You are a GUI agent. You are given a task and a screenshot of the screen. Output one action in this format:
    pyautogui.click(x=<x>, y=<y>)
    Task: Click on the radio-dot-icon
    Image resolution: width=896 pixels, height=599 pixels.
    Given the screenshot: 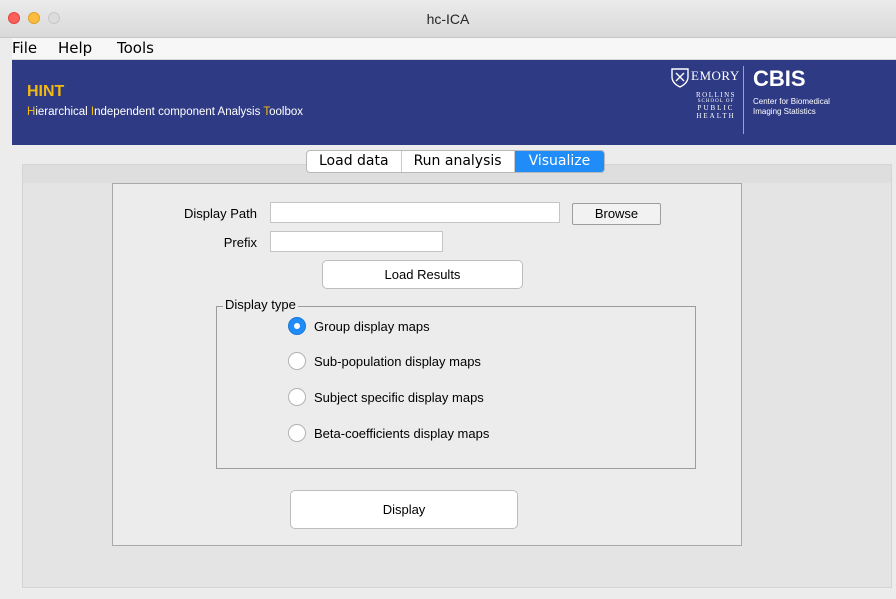 What is the action you would take?
    pyautogui.click(x=297, y=326)
    